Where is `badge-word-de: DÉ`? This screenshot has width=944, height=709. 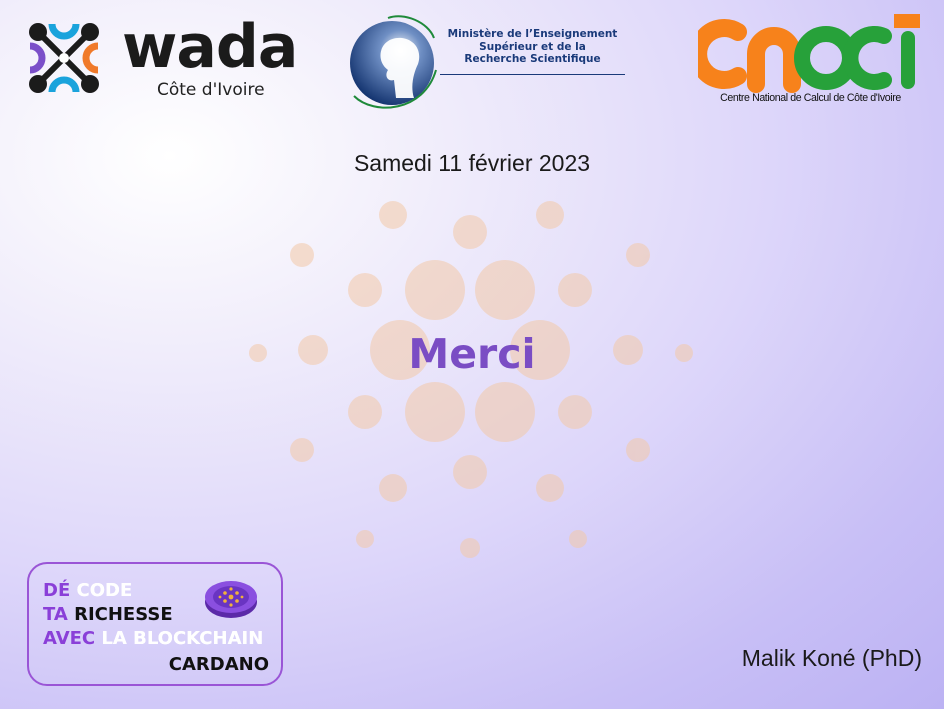
badge-word-de: DÉ is located at coordinates (57, 590).